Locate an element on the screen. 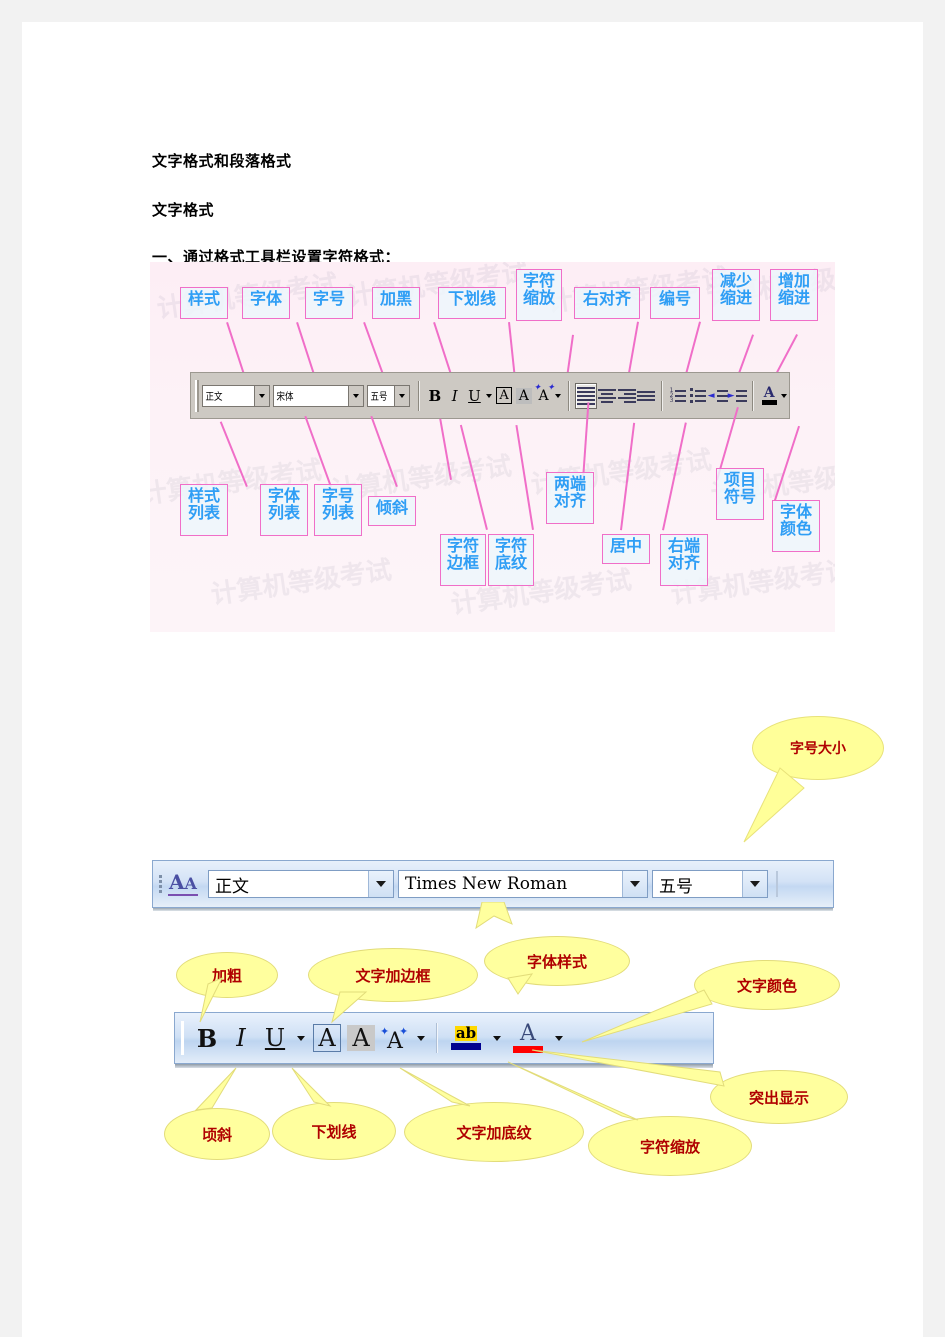 The width and height of the screenshot is (945, 1337). callout-size-list: 字号 列表 is located at coordinates (338, 510).